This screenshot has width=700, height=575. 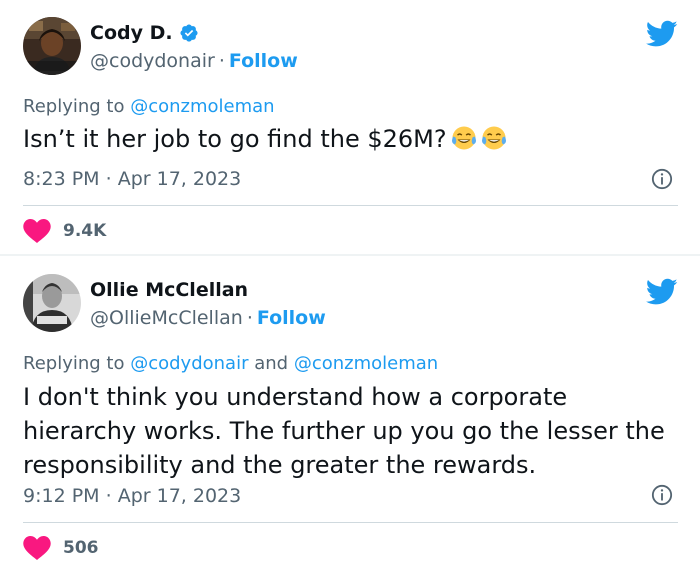 I want to click on verified-badge-icon, so click(x=189, y=33).